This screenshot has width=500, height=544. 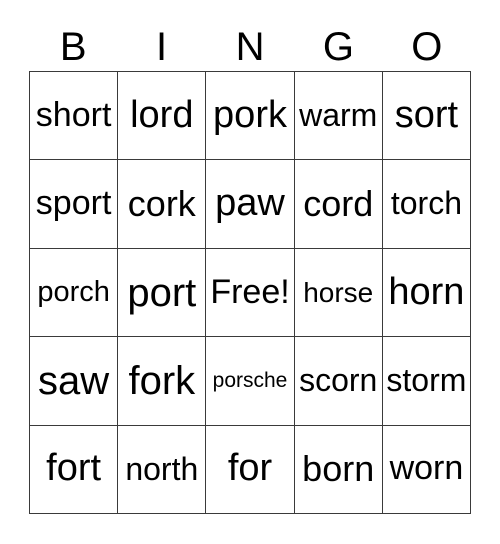 I want to click on bingo-cell: born, so click(x=338, y=470).